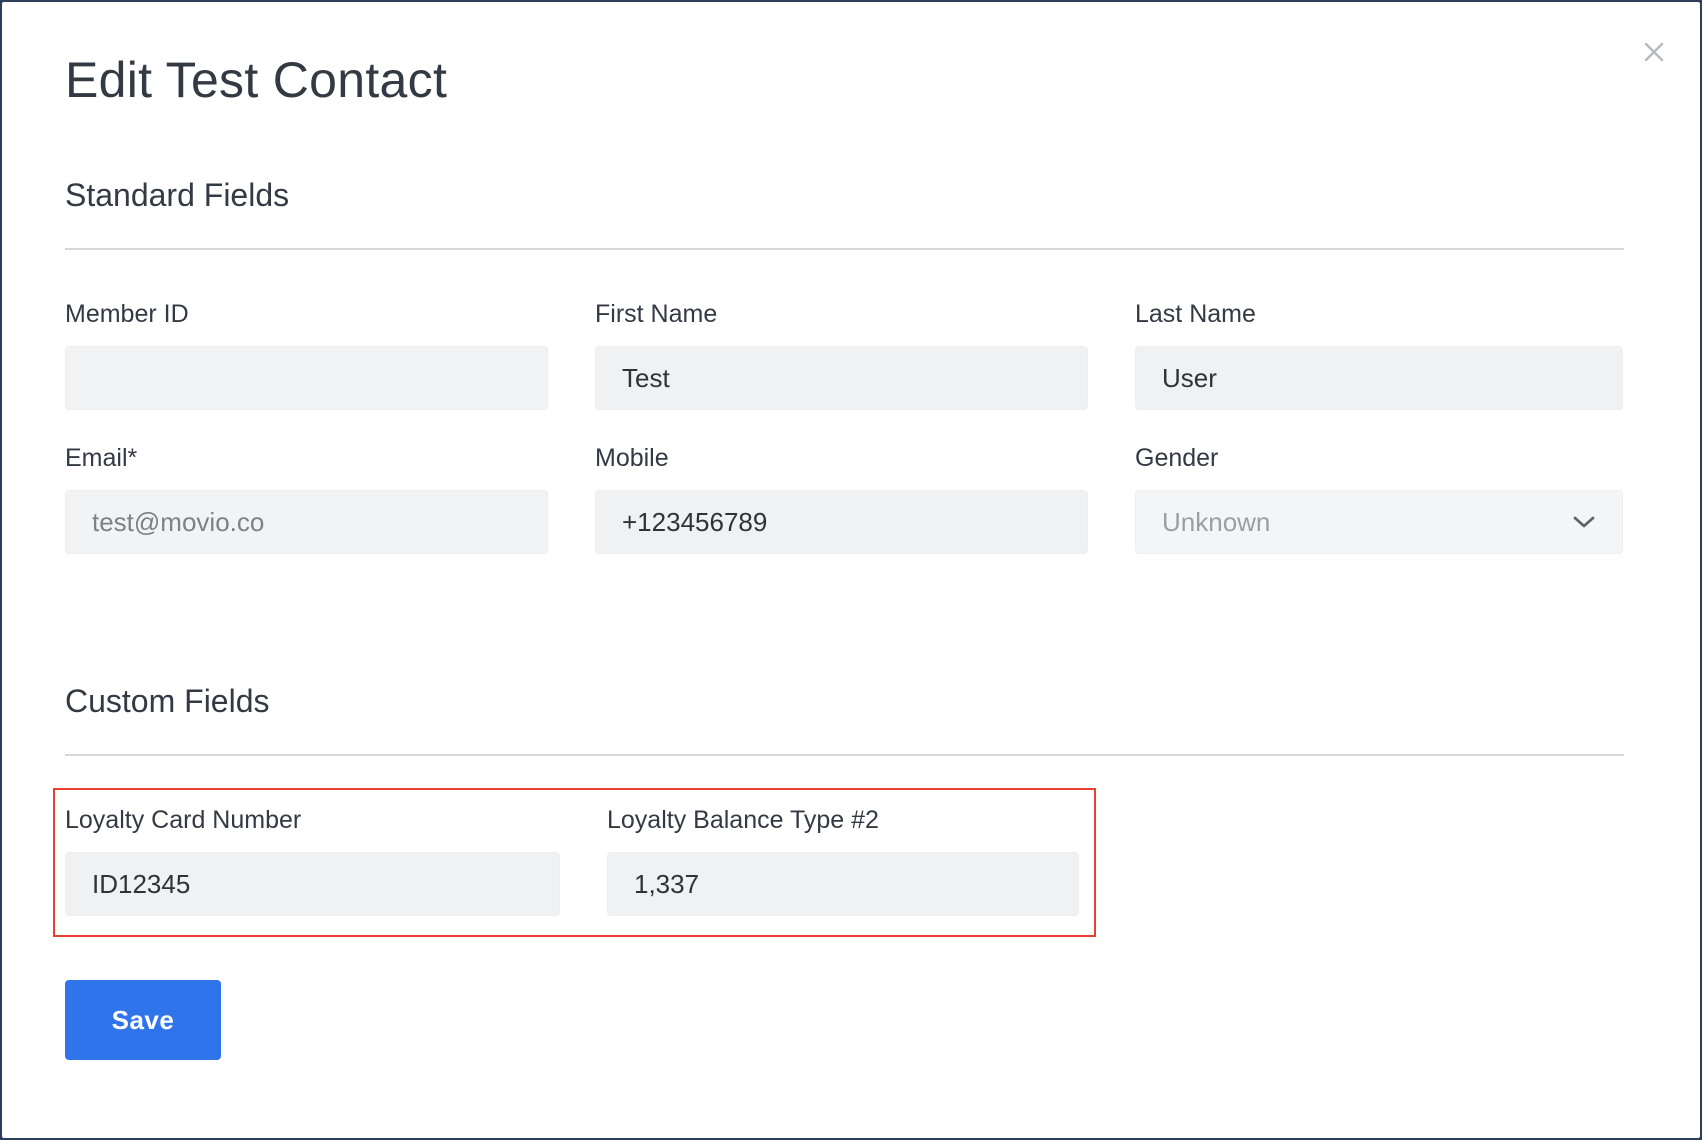  What do you see at coordinates (101, 458) in the screenshot?
I see `email-label: Email*` at bounding box center [101, 458].